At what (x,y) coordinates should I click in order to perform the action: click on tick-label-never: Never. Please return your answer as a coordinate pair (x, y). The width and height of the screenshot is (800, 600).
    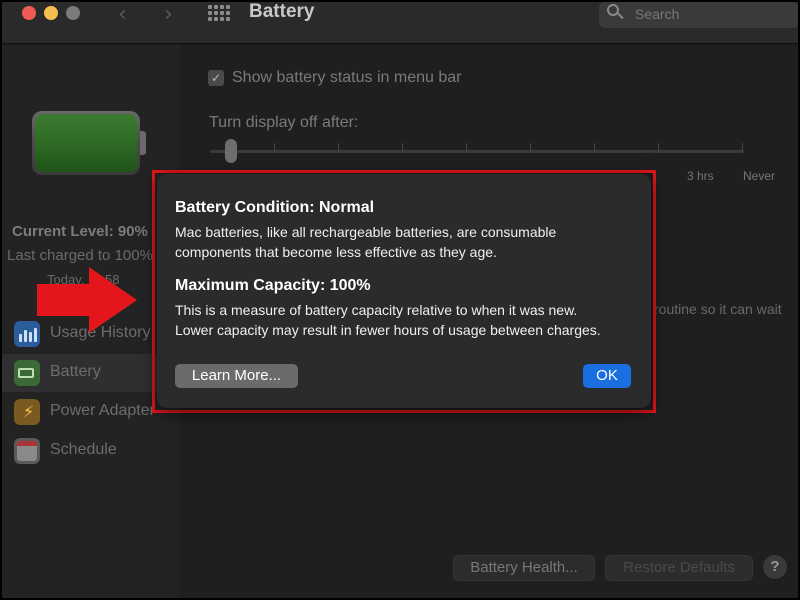
    Looking at the image, I should click on (759, 176).